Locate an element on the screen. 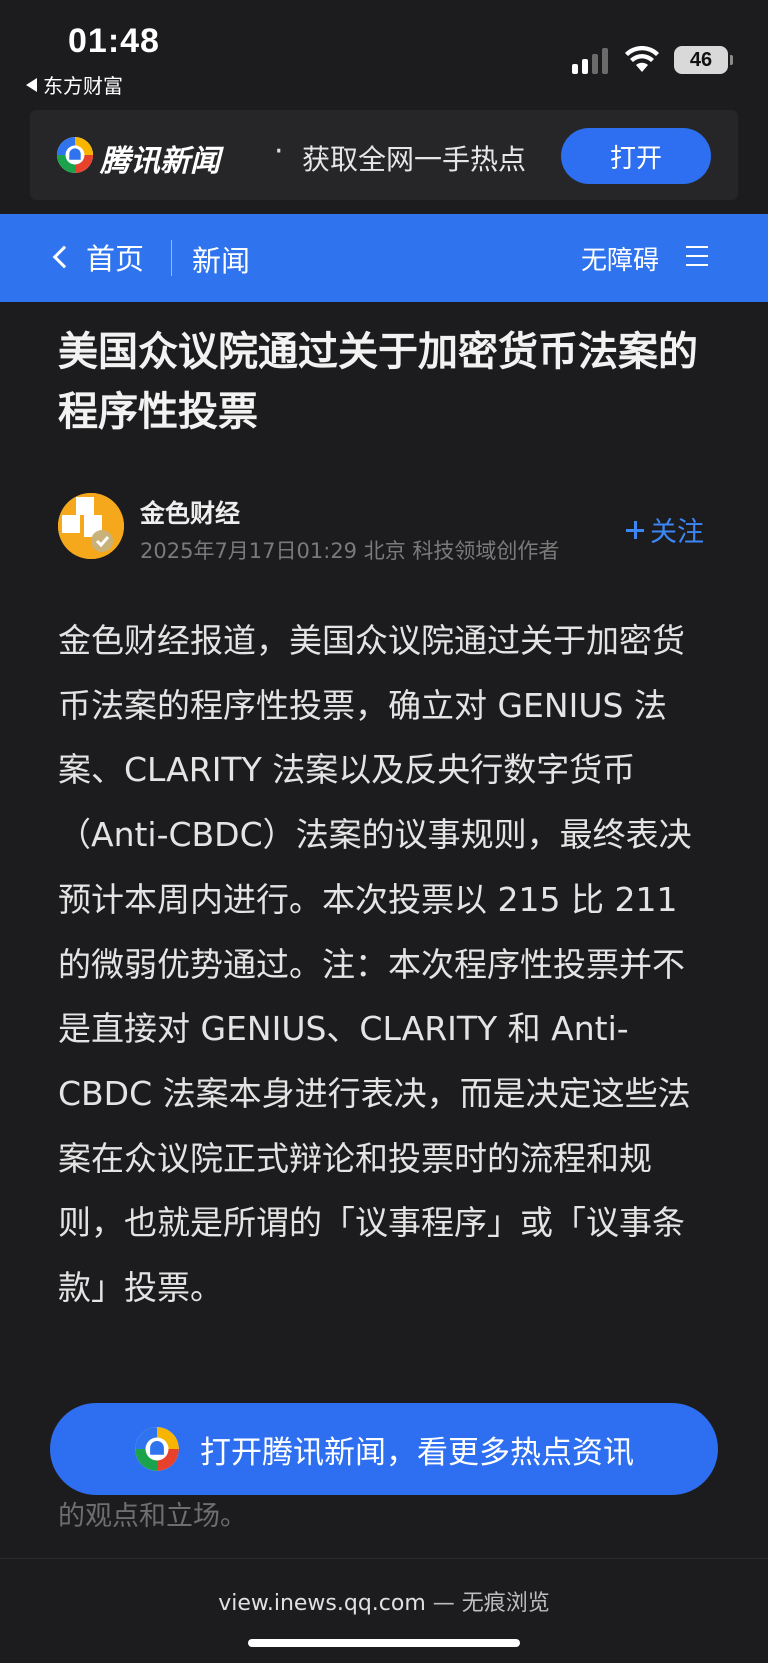  app-promo-banner: 腾讯新闻 · 获取全网一手热点 打开 is located at coordinates (384, 155).